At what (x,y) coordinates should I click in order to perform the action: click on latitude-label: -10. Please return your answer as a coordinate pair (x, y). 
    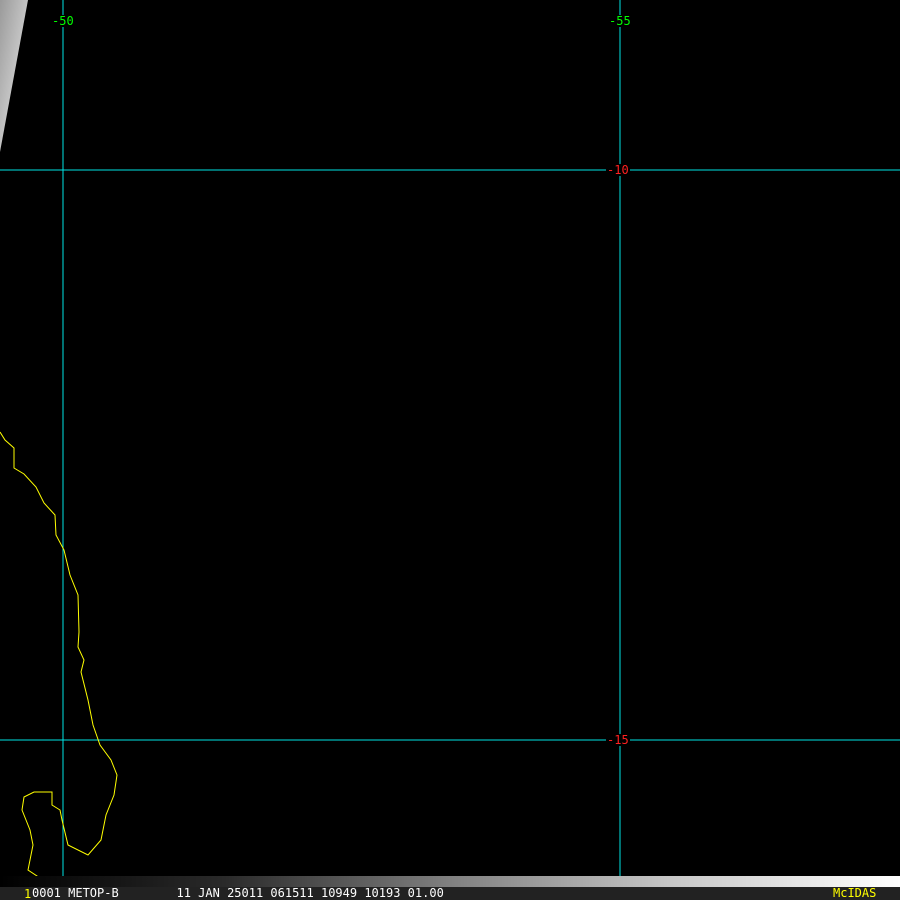
    Looking at the image, I should click on (618, 170).